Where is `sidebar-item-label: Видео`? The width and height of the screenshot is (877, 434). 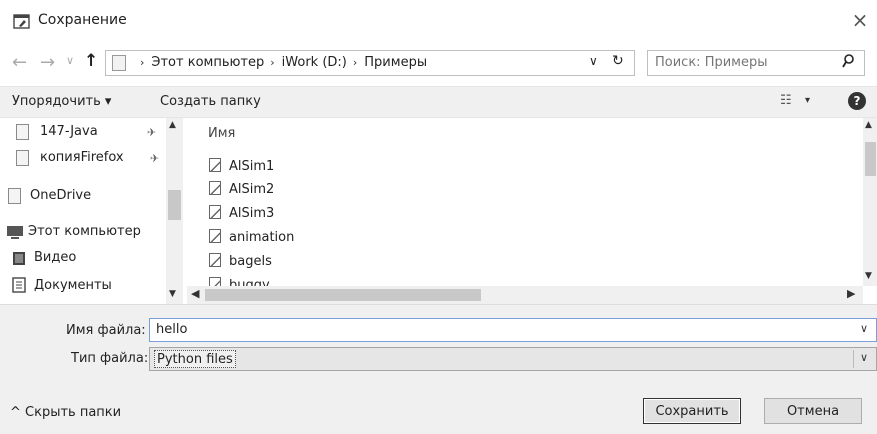
sidebar-item-label: Видео is located at coordinates (55, 257).